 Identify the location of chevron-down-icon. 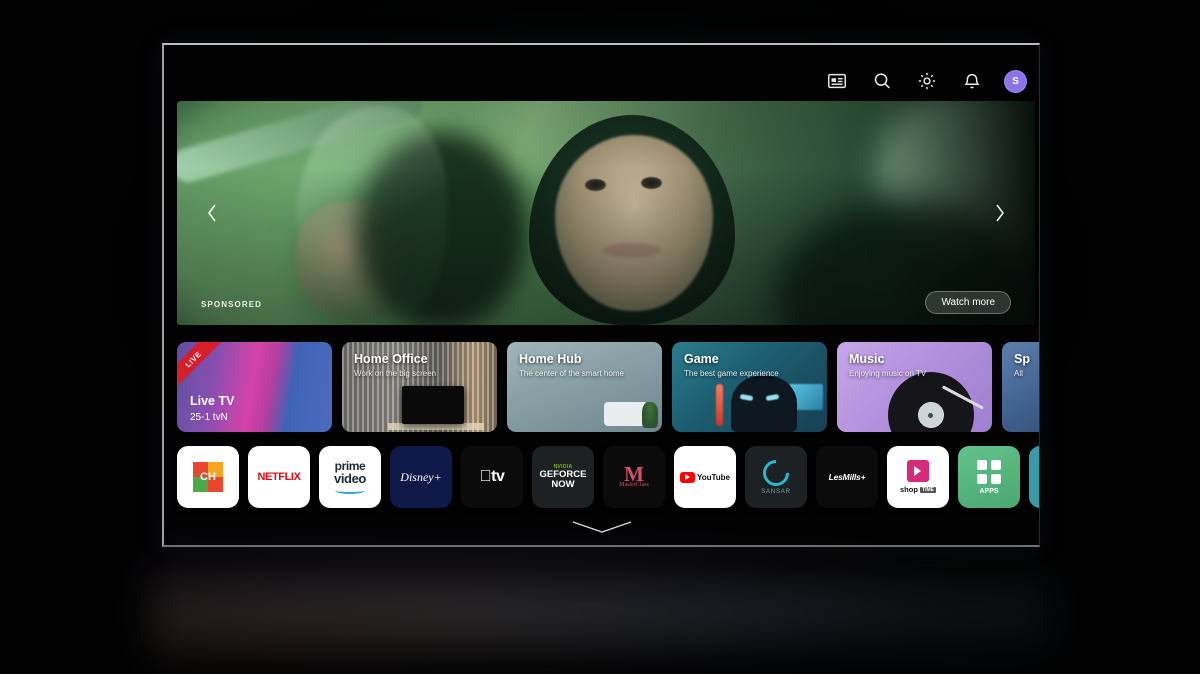
(601, 527).